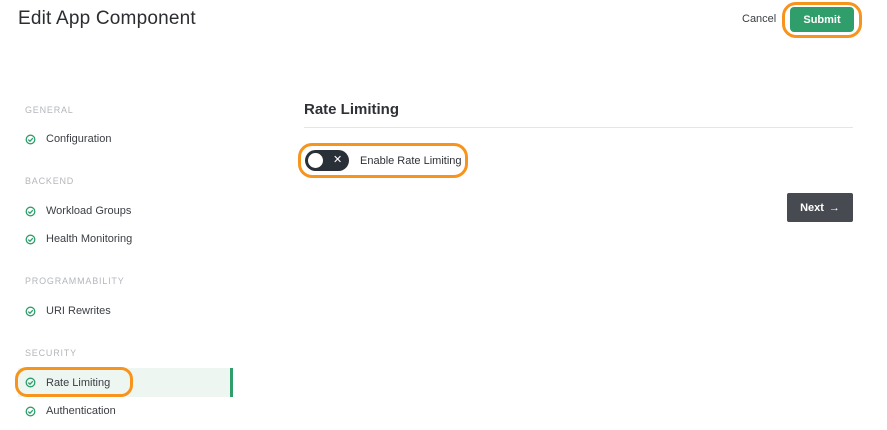 The width and height of the screenshot is (887, 430). What do you see at coordinates (352, 109) in the screenshot?
I see `section-title: Rate Limiting` at bounding box center [352, 109].